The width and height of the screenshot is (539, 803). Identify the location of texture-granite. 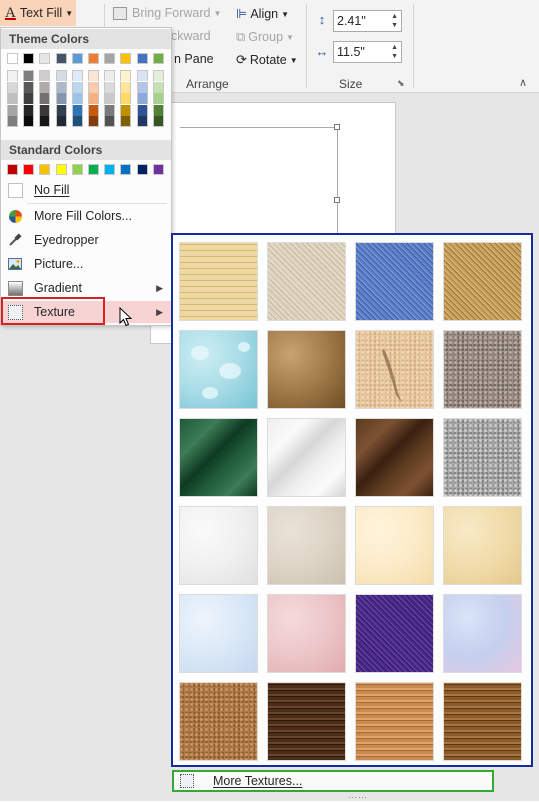
(482, 457).